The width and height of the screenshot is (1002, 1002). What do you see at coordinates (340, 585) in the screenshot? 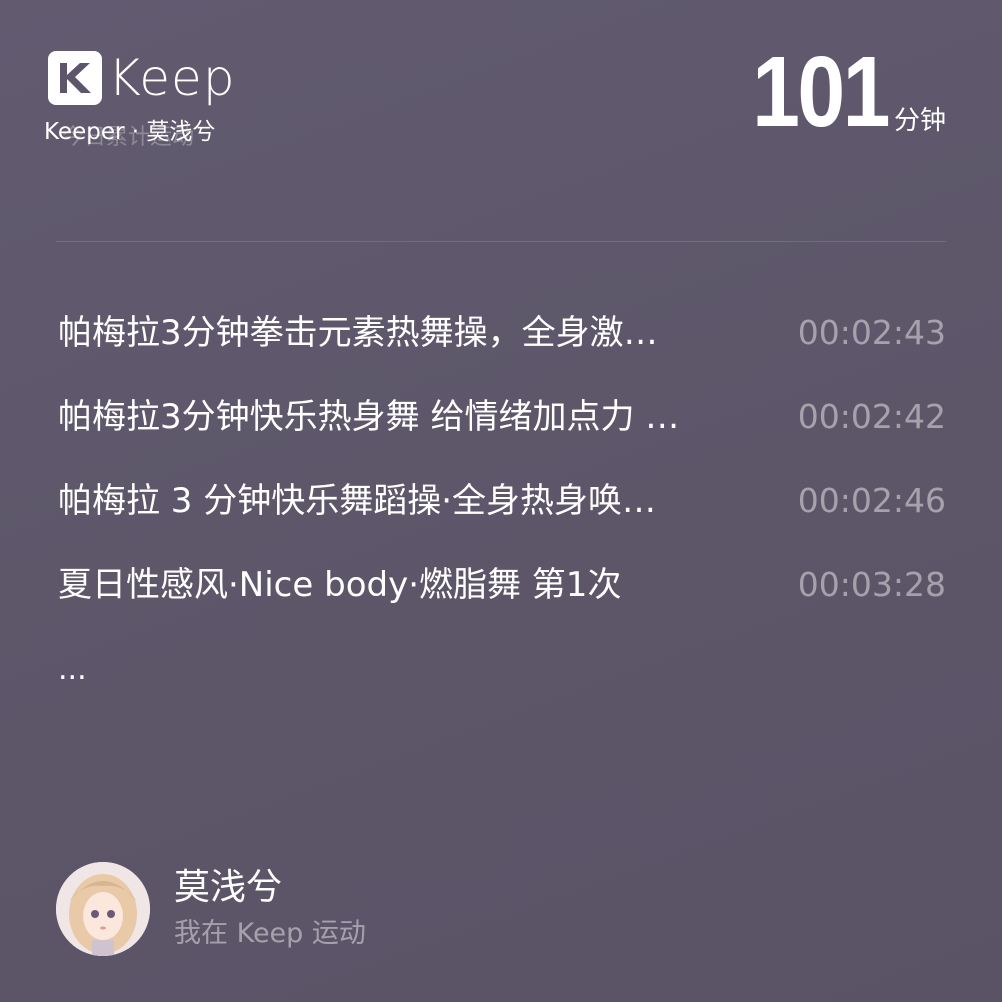
I see `workout-title: 夏日性感风·Nice body·燃脂舞 第1次` at bounding box center [340, 585].